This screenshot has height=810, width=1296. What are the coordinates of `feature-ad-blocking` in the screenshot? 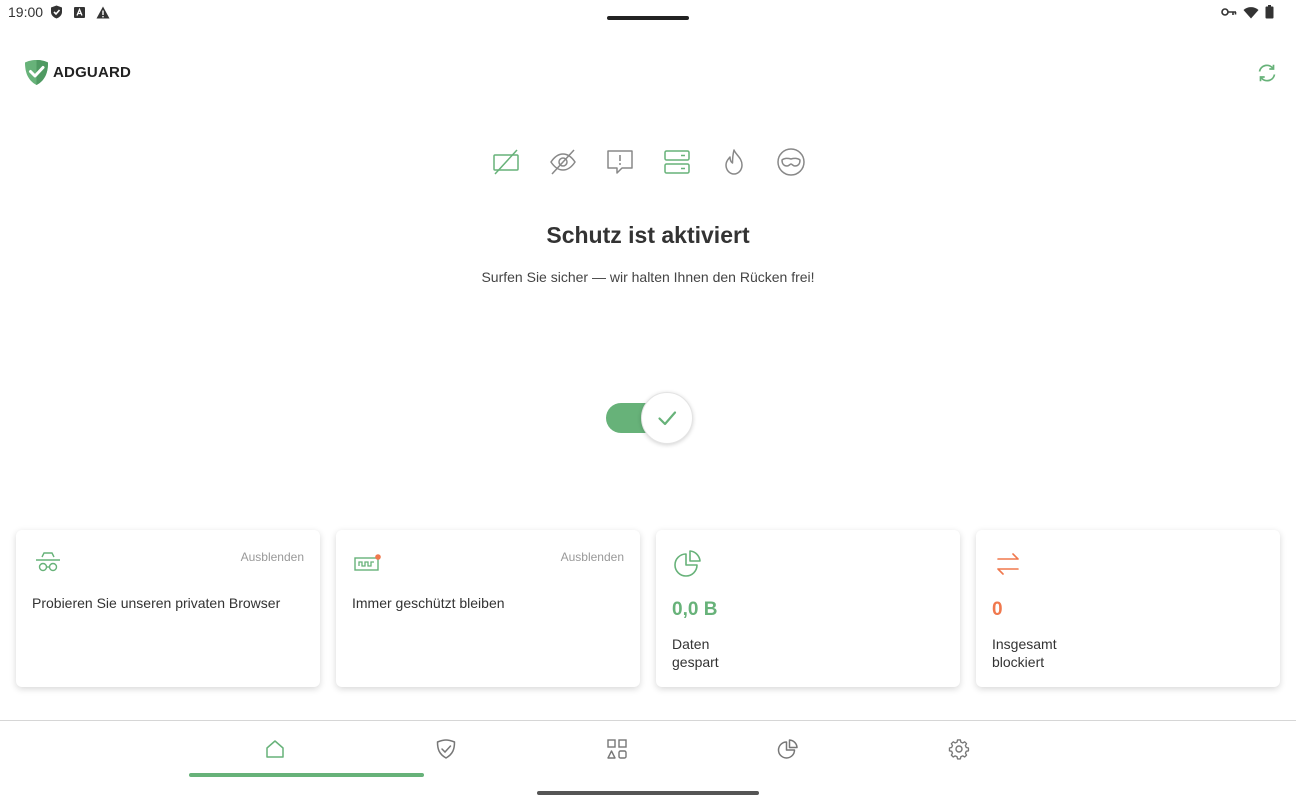 It's located at (506, 162).